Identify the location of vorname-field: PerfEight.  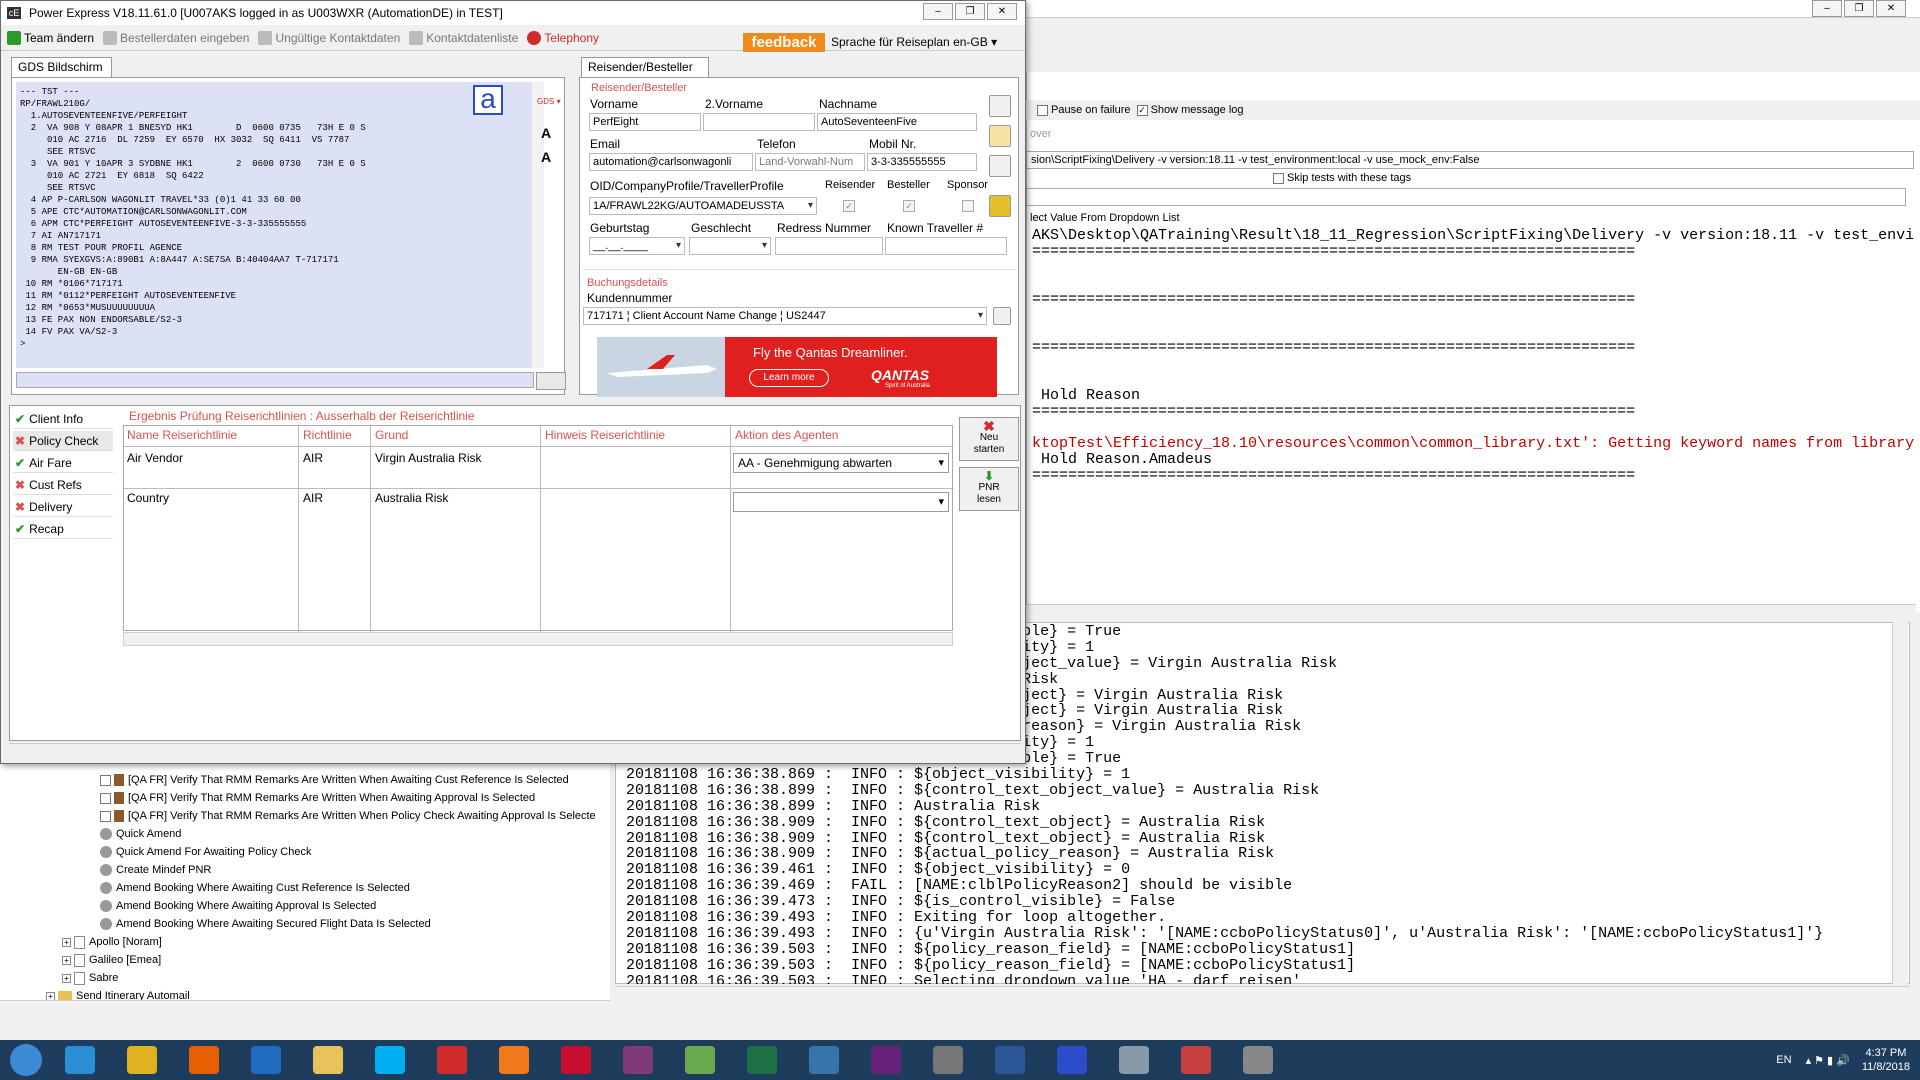
(645, 122).